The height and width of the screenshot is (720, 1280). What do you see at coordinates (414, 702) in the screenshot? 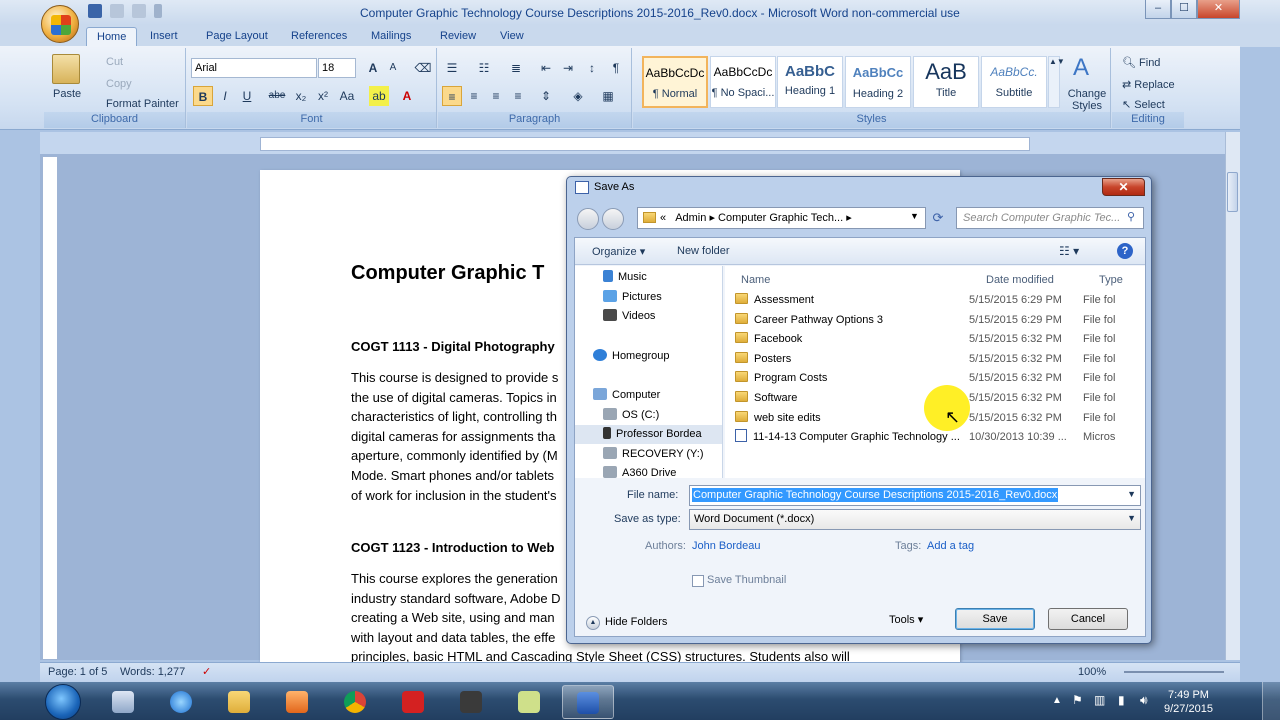
I see `taskbar-app-autocad` at bounding box center [414, 702].